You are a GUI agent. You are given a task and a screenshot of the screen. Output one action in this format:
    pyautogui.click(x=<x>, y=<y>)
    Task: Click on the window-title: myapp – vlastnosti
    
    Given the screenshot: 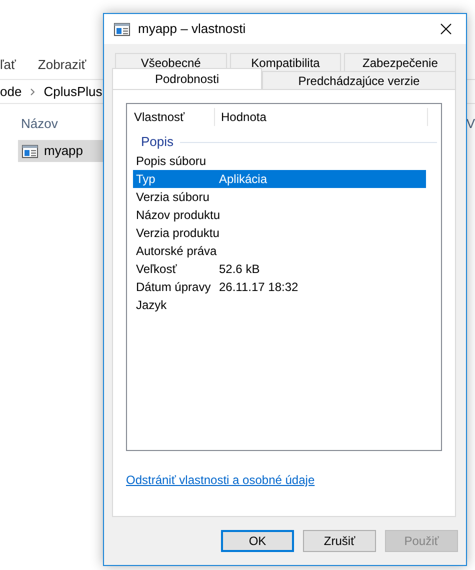 What is the action you would take?
    pyautogui.click(x=192, y=29)
    